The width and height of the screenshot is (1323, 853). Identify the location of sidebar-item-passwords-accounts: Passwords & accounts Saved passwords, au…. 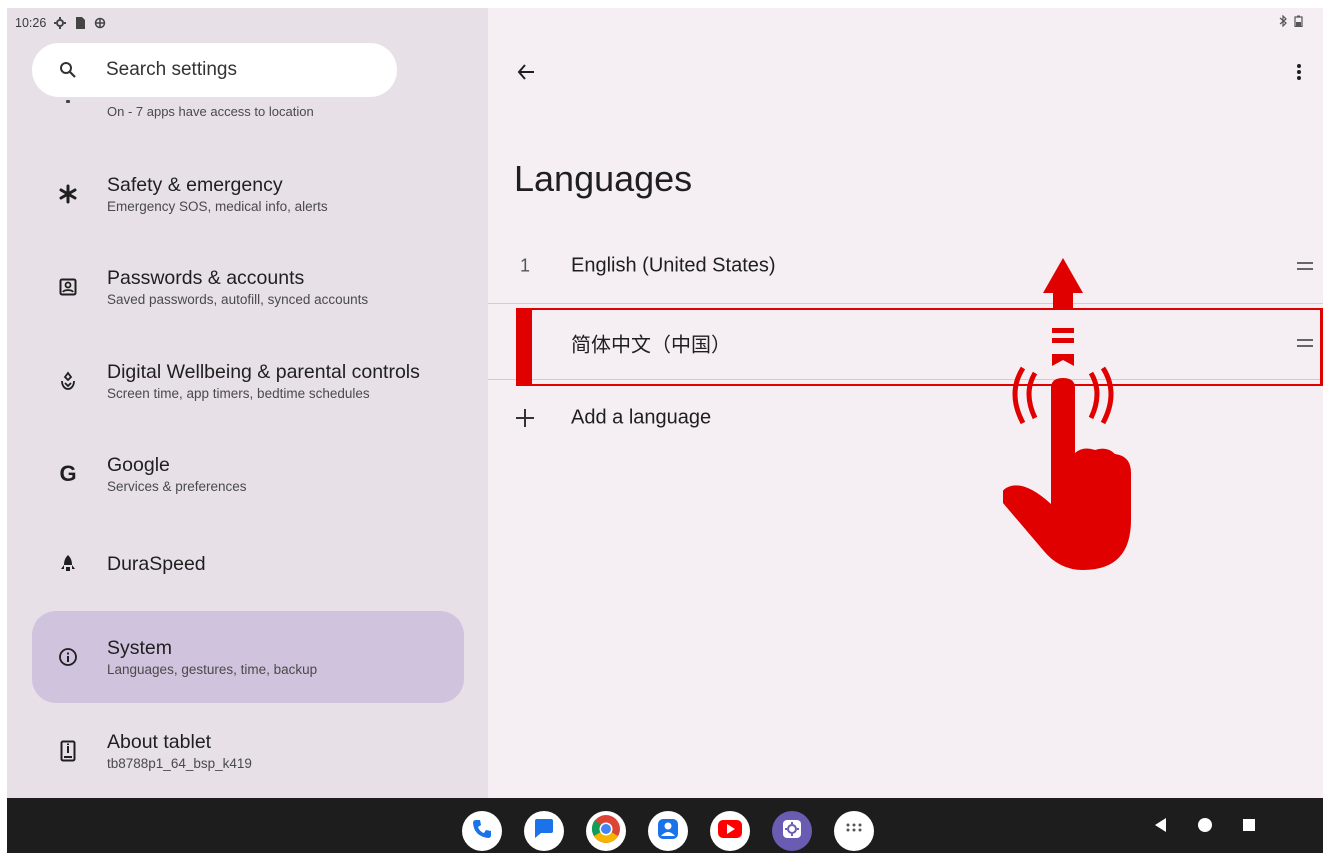
(248, 287).